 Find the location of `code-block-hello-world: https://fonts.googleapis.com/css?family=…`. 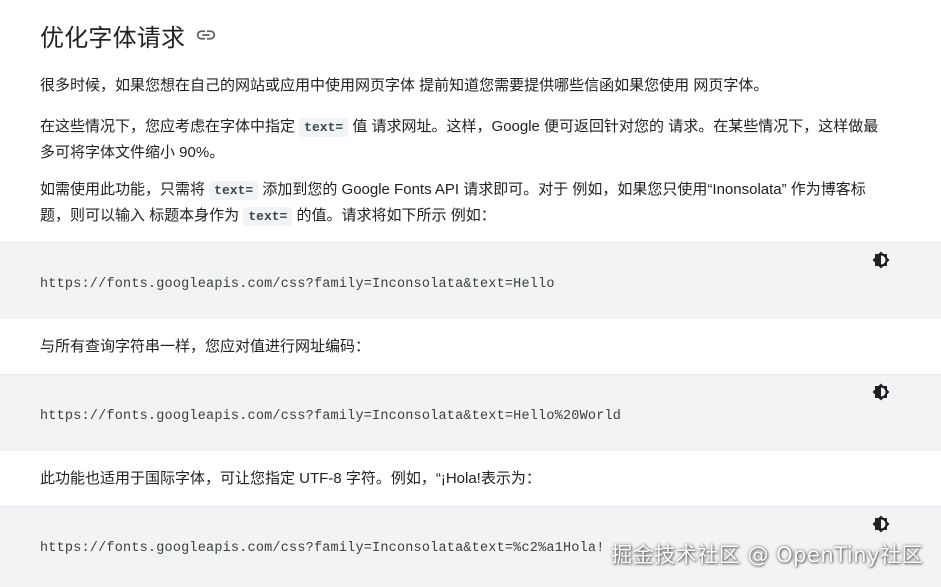

code-block-hello-world: https://fonts.googleapis.com/css?family=… is located at coordinates (470, 412).